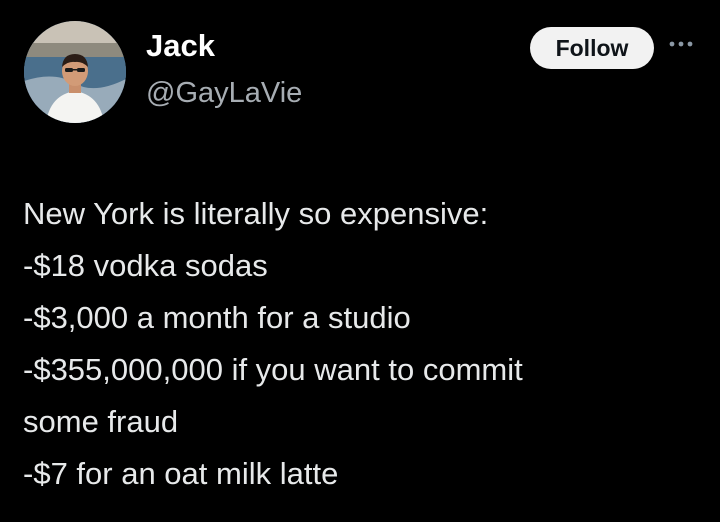 Image resolution: width=720 pixels, height=522 pixels. I want to click on author-display-name: Jack, so click(180, 46).